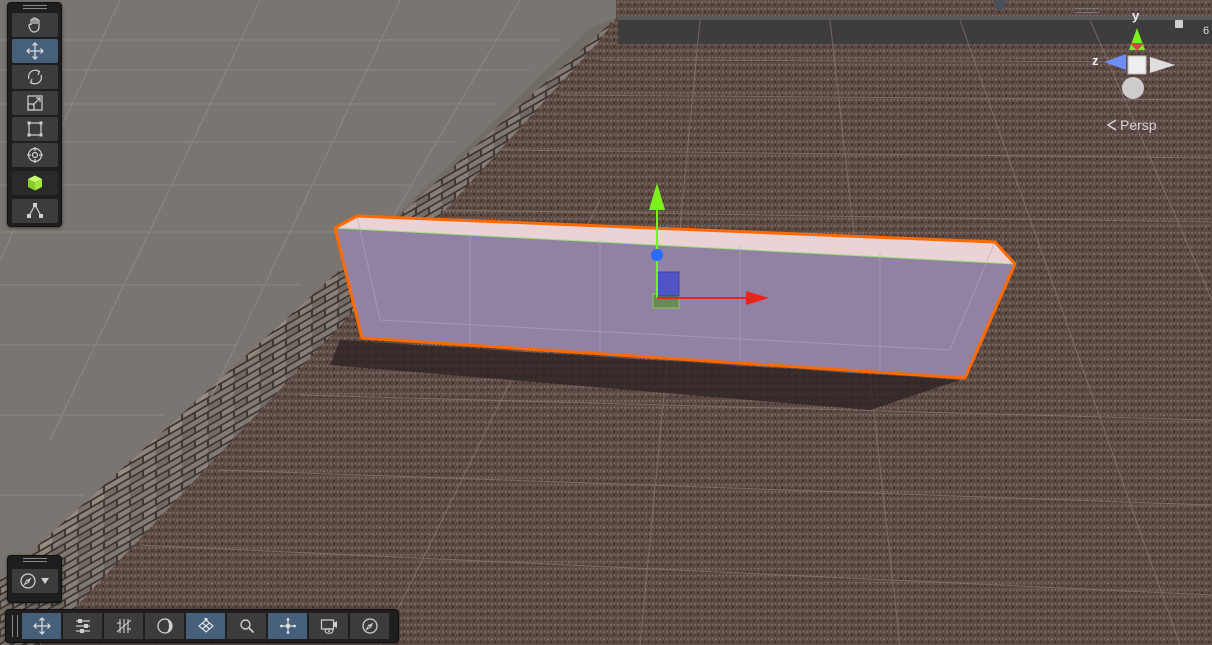 Image resolution: width=1212 pixels, height=645 pixels. What do you see at coordinates (1138, 125) in the screenshot?
I see `camera-mode-label: Persp` at bounding box center [1138, 125].